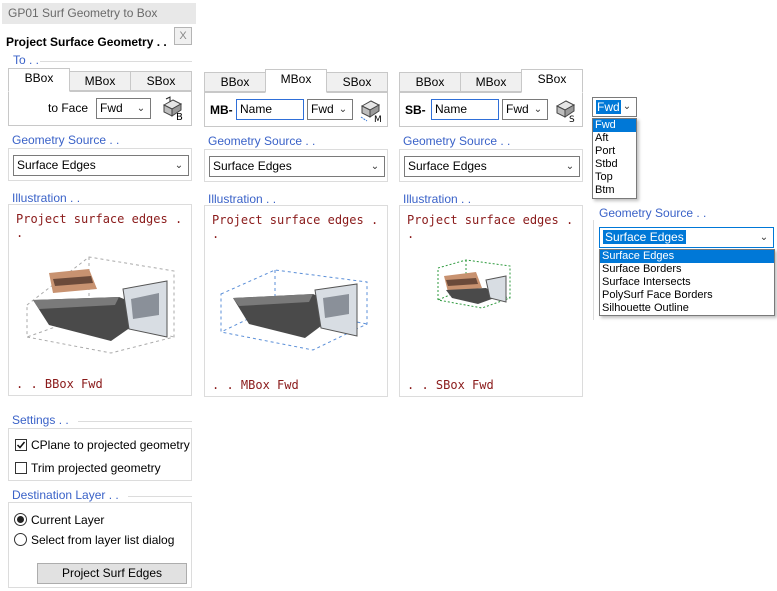  What do you see at coordinates (242, 199) in the screenshot?
I see `col2-illustration-label: Illustration . .` at bounding box center [242, 199].